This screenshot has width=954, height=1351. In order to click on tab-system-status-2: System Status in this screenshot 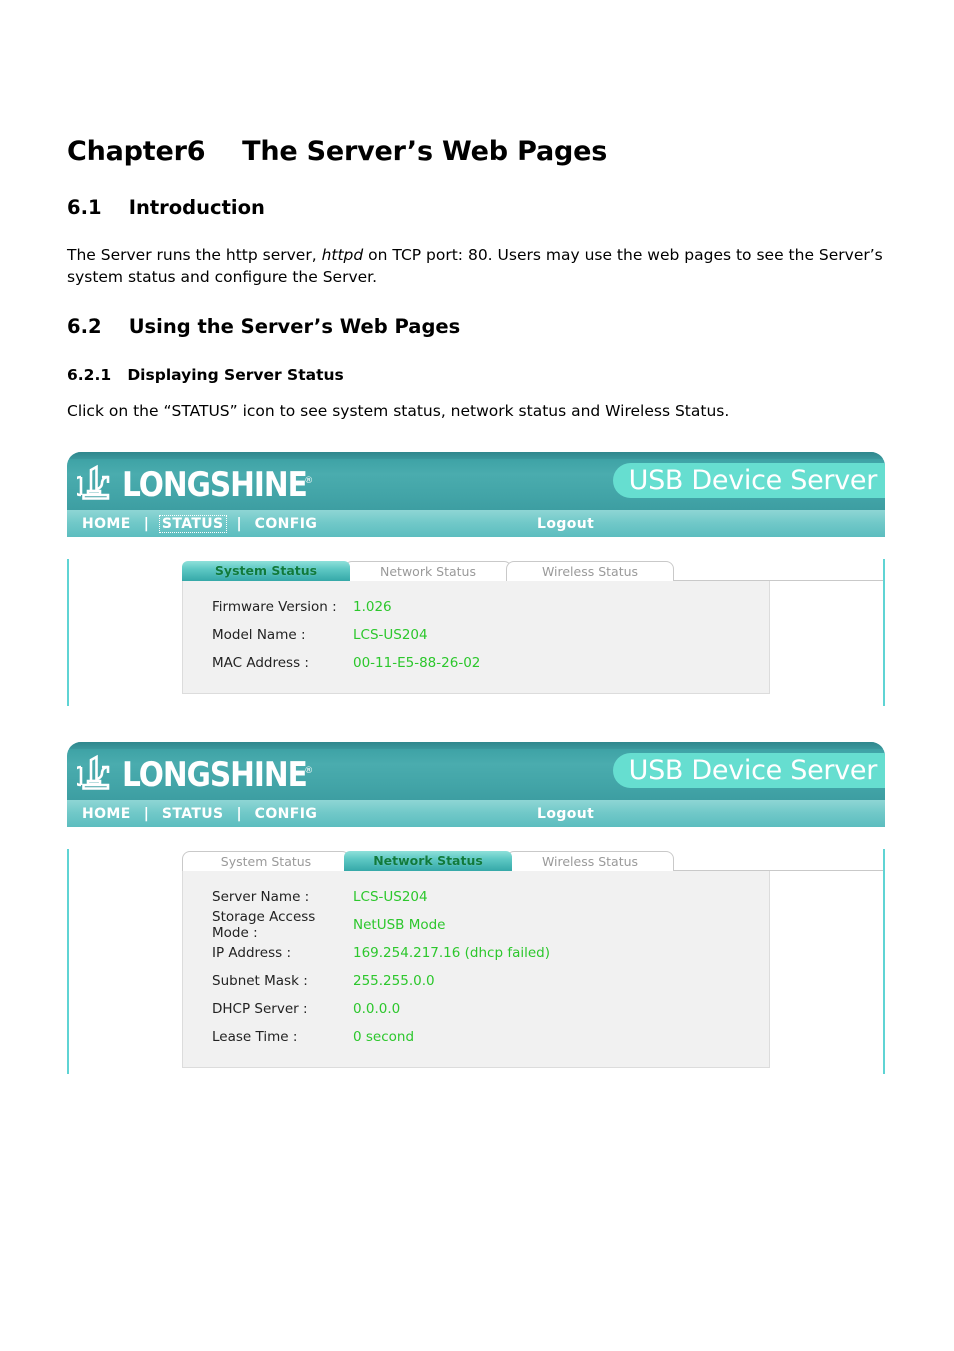, I will do `click(266, 861)`.